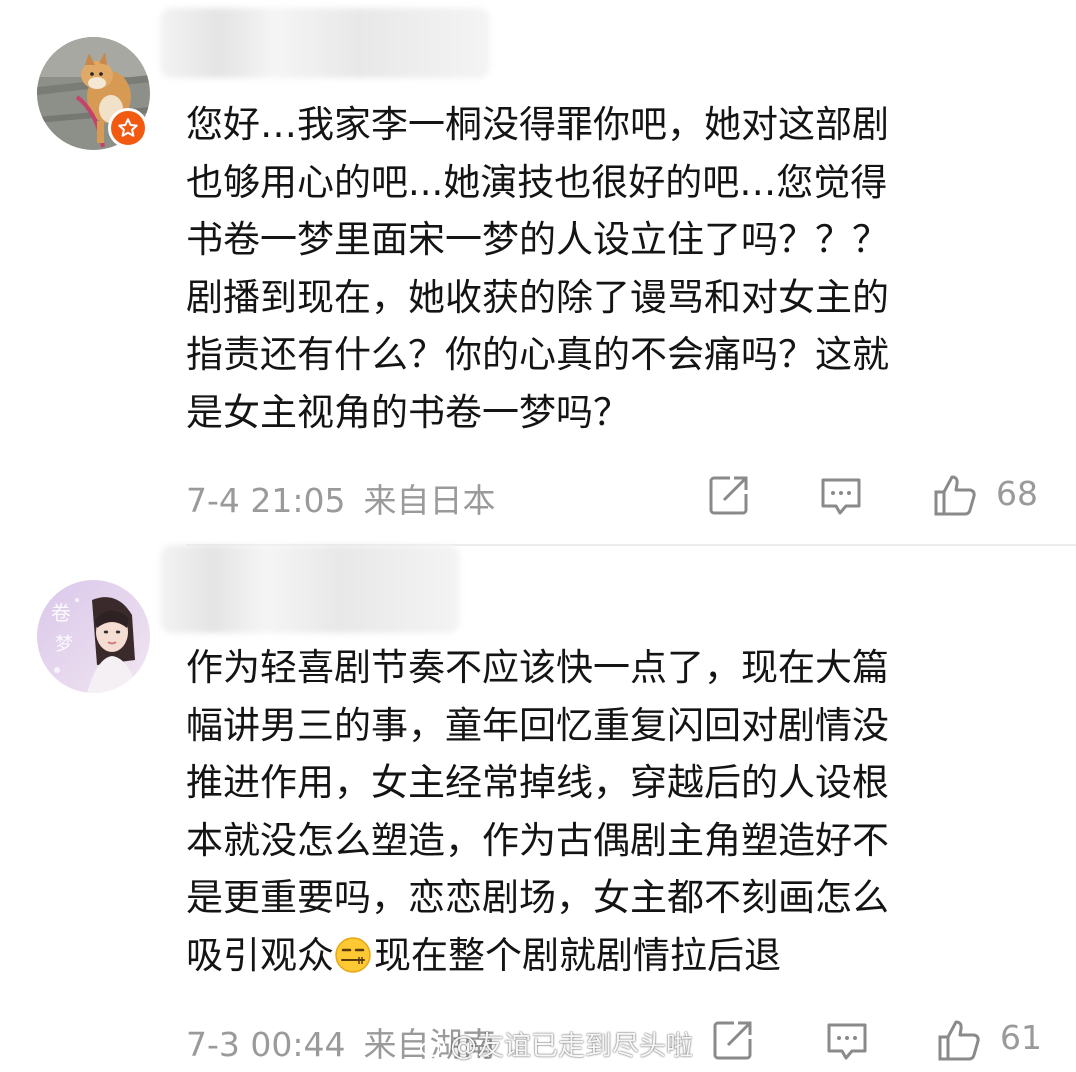 The width and height of the screenshot is (1076, 1072). What do you see at coordinates (537, 897) in the screenshot?
I see `comment-line: 是更重要吗，恋恋剧场，女主都不刻画怎么` at bounding box center [537, 897].